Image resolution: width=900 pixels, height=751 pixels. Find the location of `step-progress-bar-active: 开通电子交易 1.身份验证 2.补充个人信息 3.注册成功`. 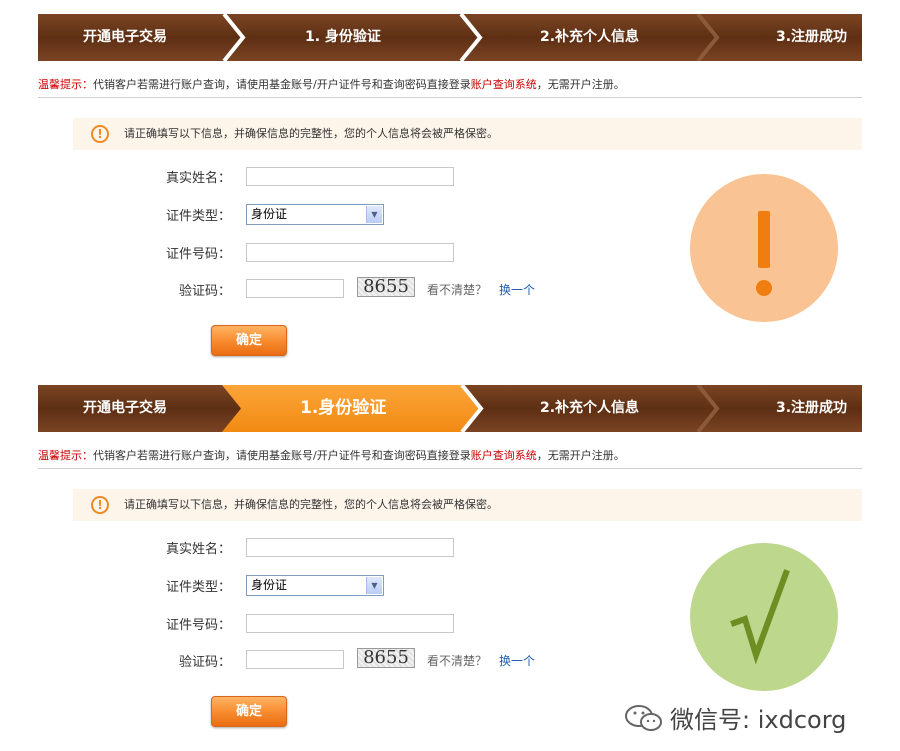

step-progress-bar-active: 开通电子交易 1.身份验证 2.补充个人信息 3.注册成功 is located at coordinates (450, 408).